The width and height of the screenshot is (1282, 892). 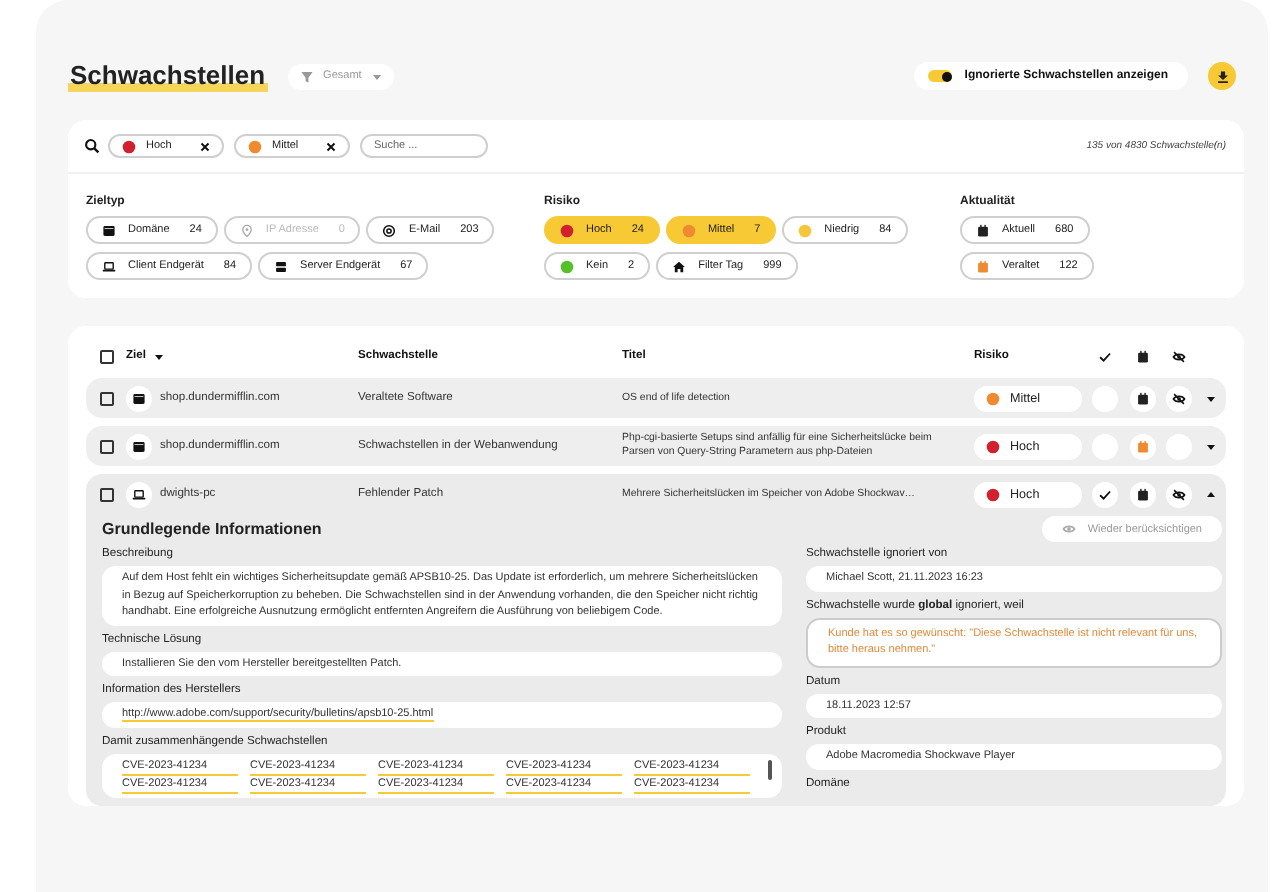 I want to click on download-icon, so click(x=1222, y=76).